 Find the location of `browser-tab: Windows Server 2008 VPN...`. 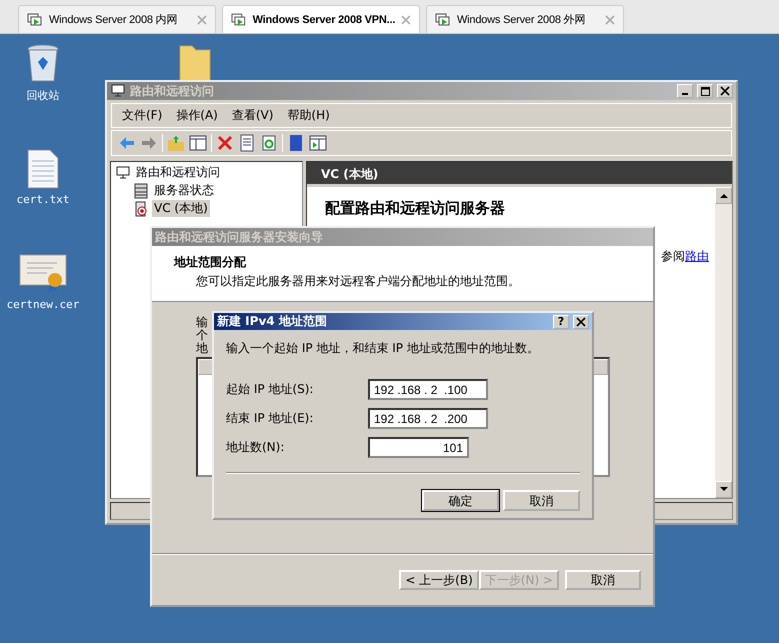

browser-tab: Windows Server 2008 VPN... is located at coordinates (321, 19).